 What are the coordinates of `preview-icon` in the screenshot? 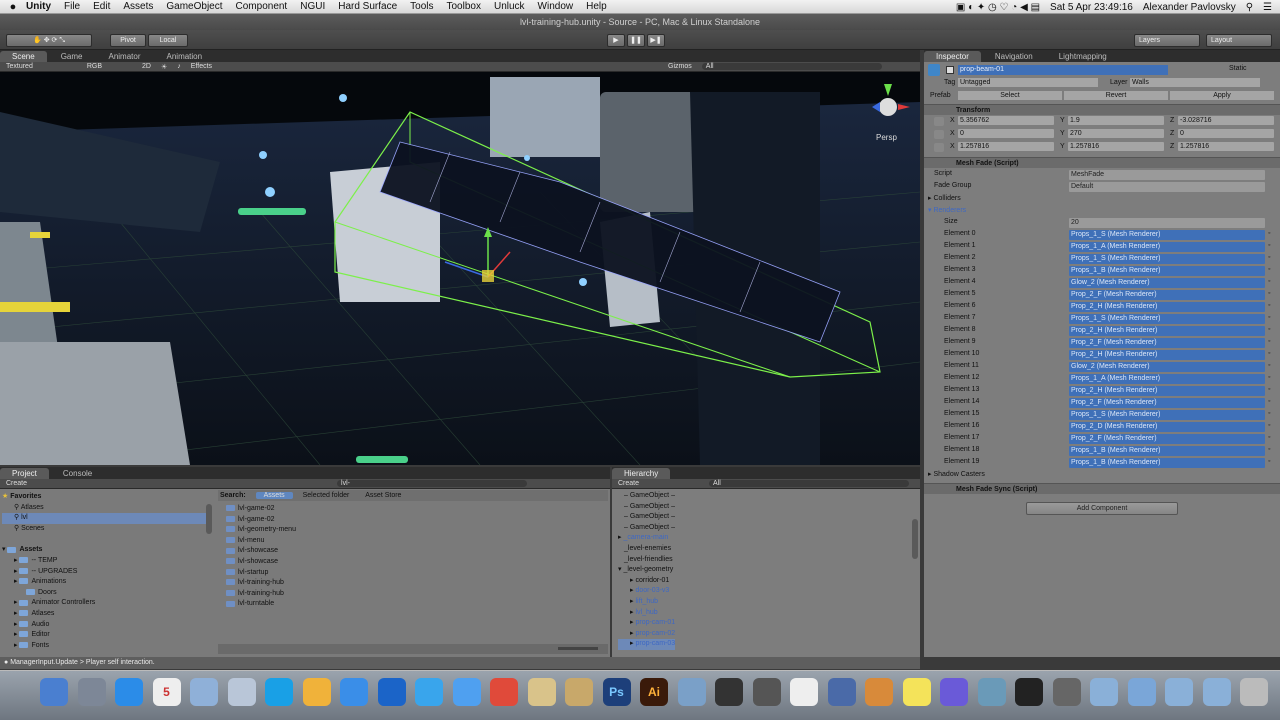 It's located at (241, 692).